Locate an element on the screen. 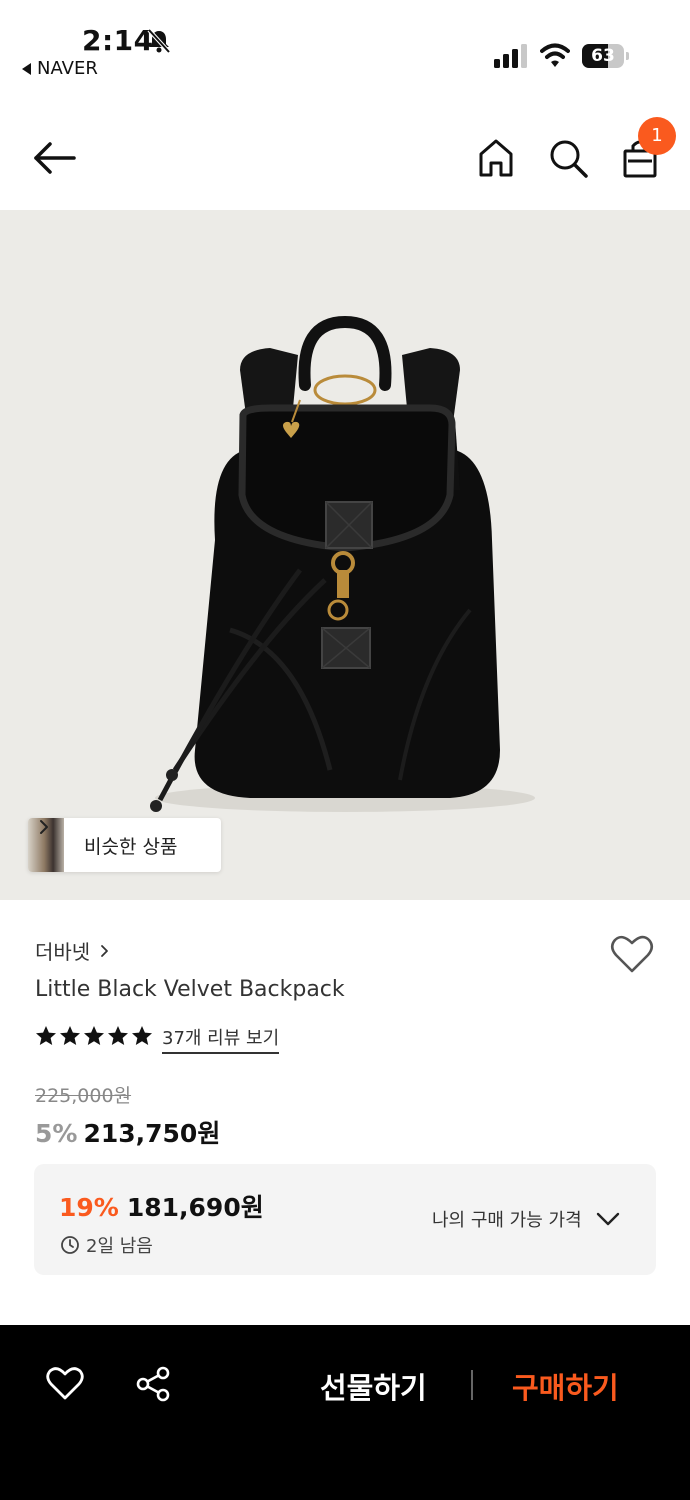 The image size is (690, 1500). divider is located at coordinates (472, 1385).